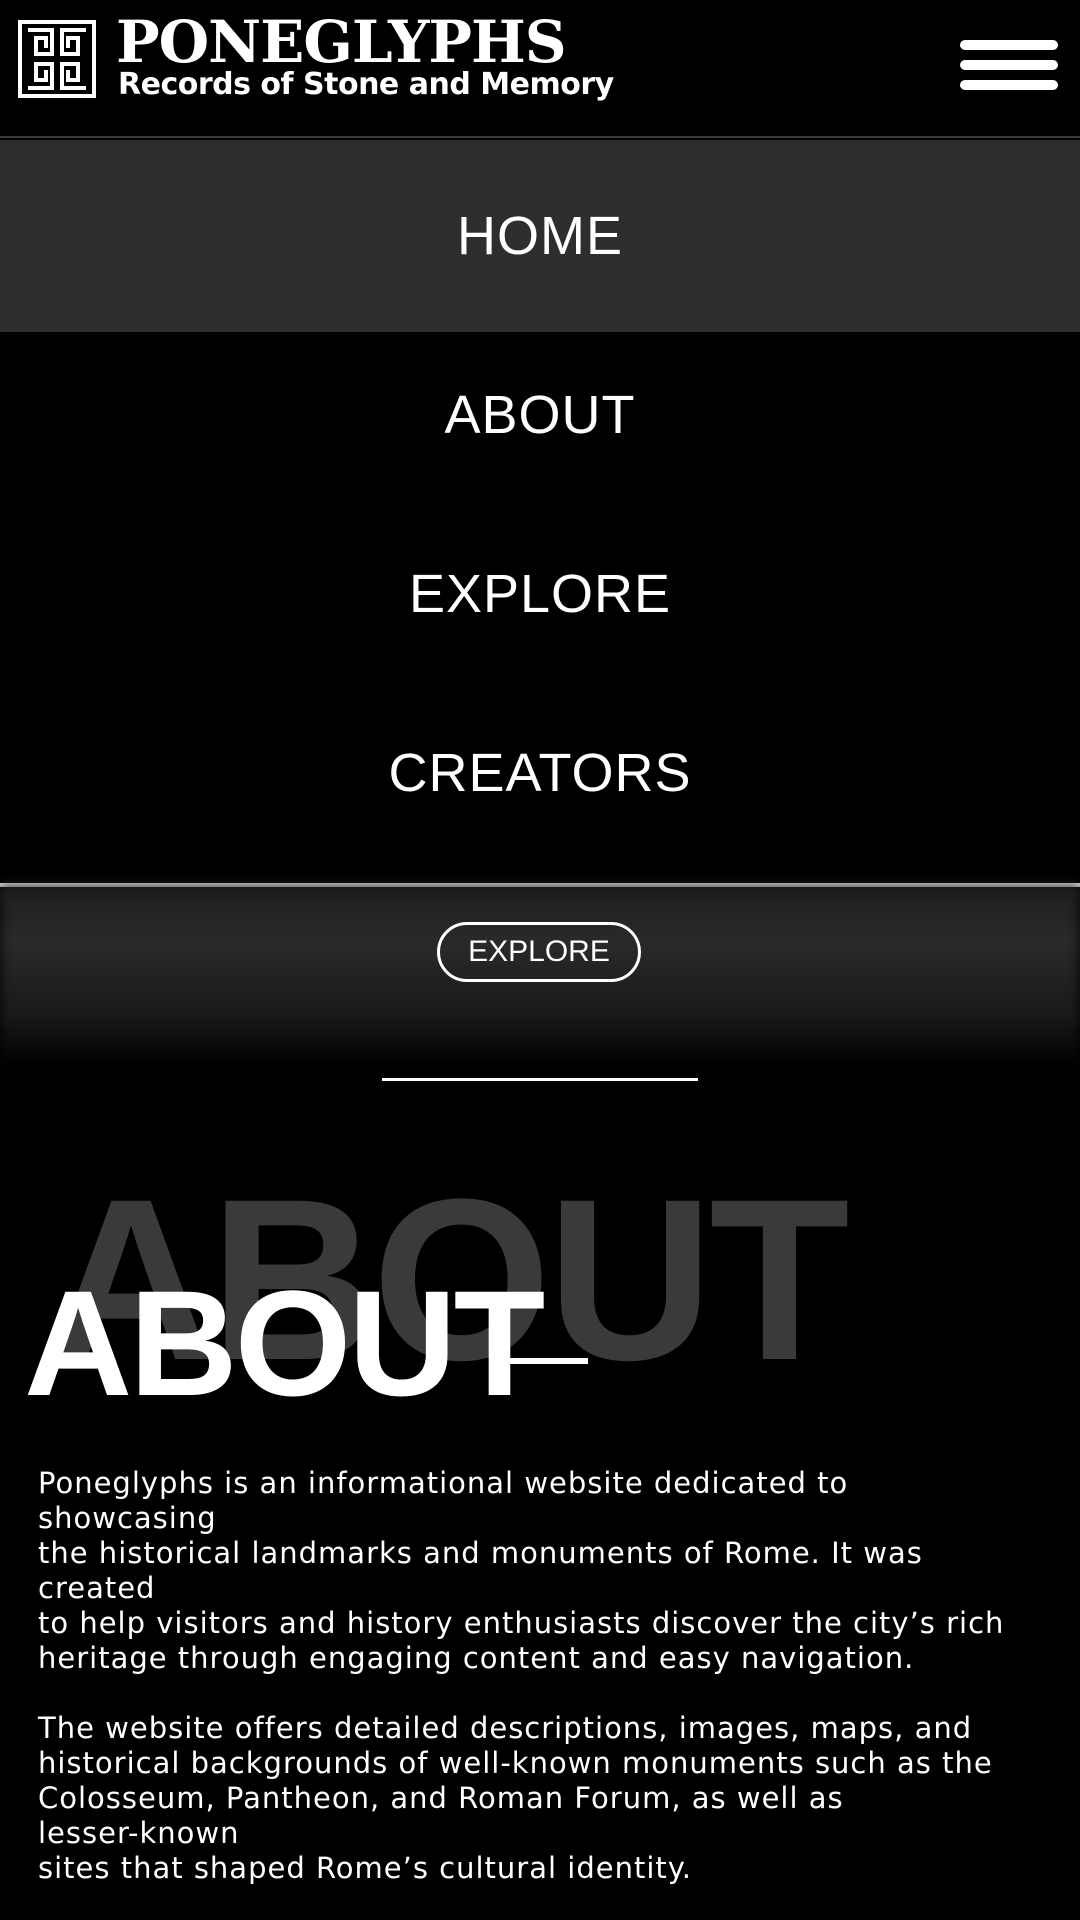 This screenshot has width=1080, height=1920. What do you see at coordinates (284, 1343) in the screenshot?
I see `about-heading: ABOUT` at bounding box center [284, 1343].